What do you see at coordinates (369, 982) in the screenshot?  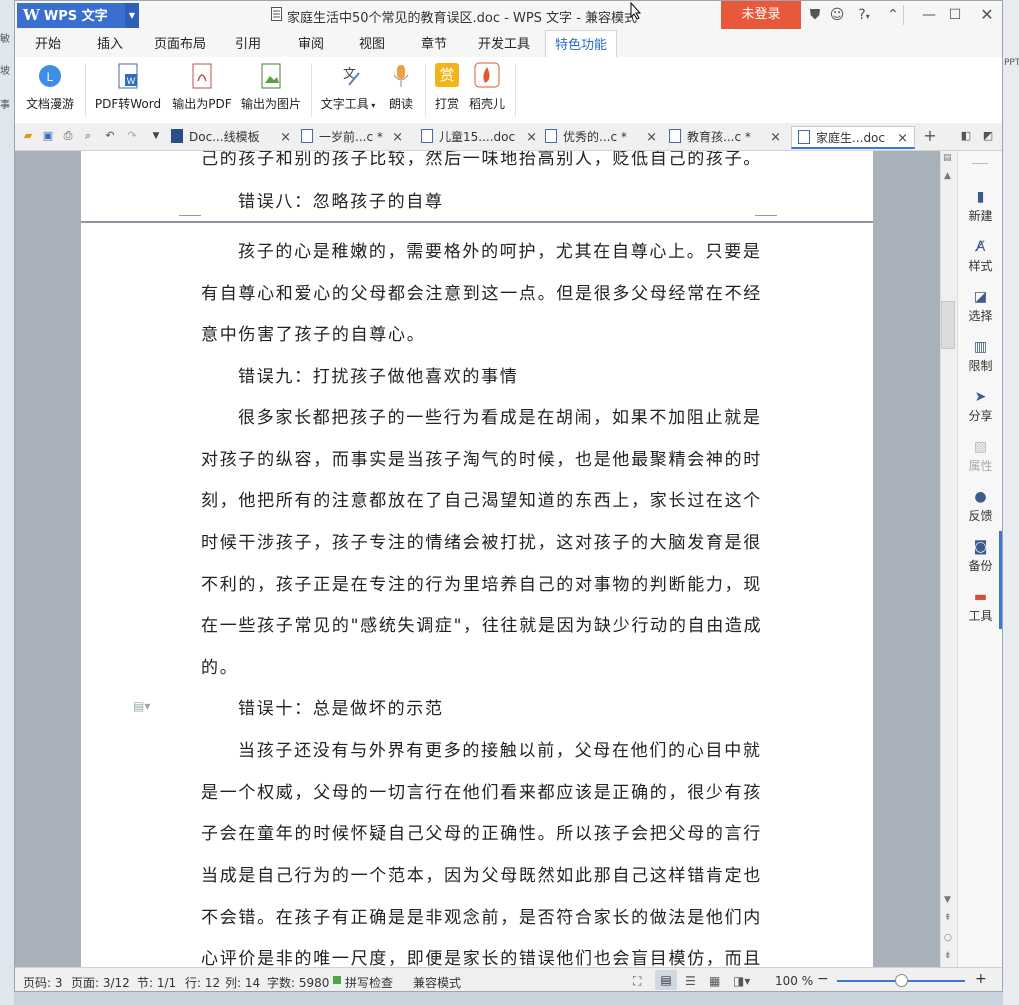 I see `spellcheck-toggle: 拼写检查` at bounding box center [369, 982].